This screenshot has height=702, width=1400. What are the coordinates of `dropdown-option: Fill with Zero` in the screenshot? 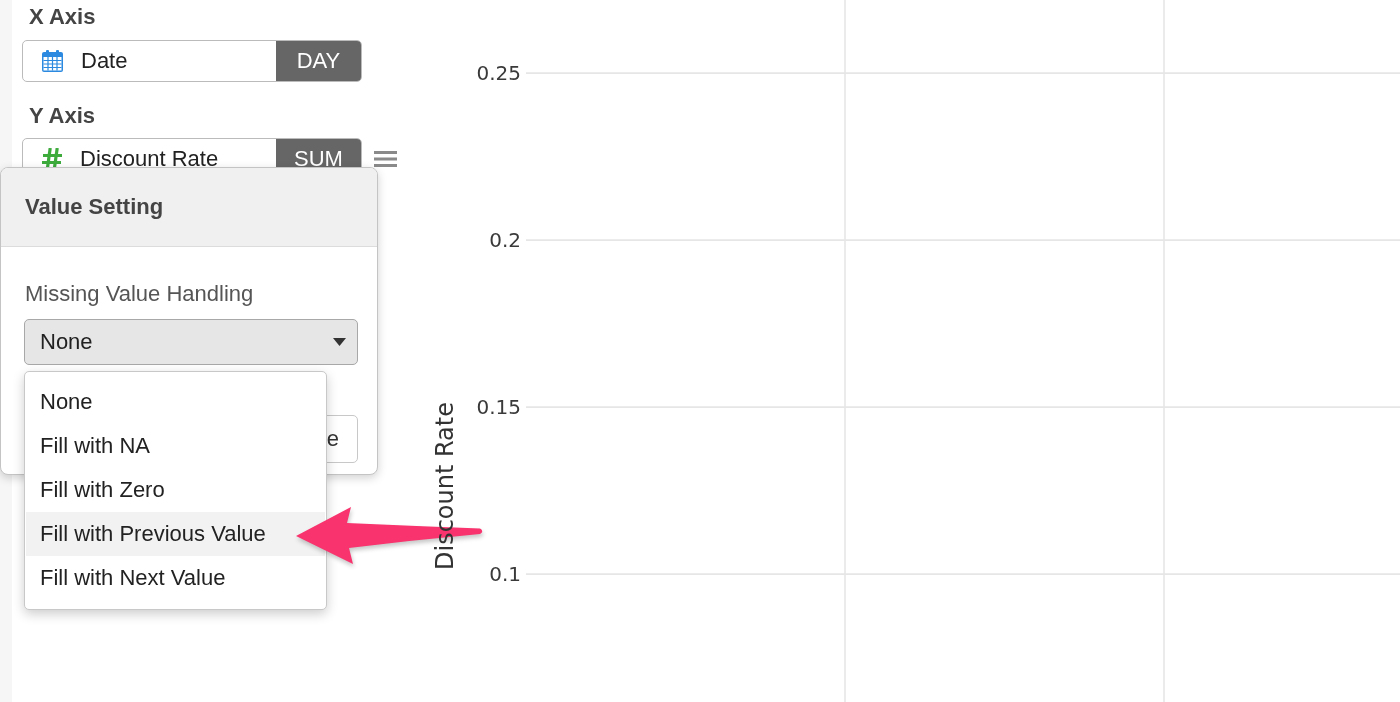 It's located at (175, 490).